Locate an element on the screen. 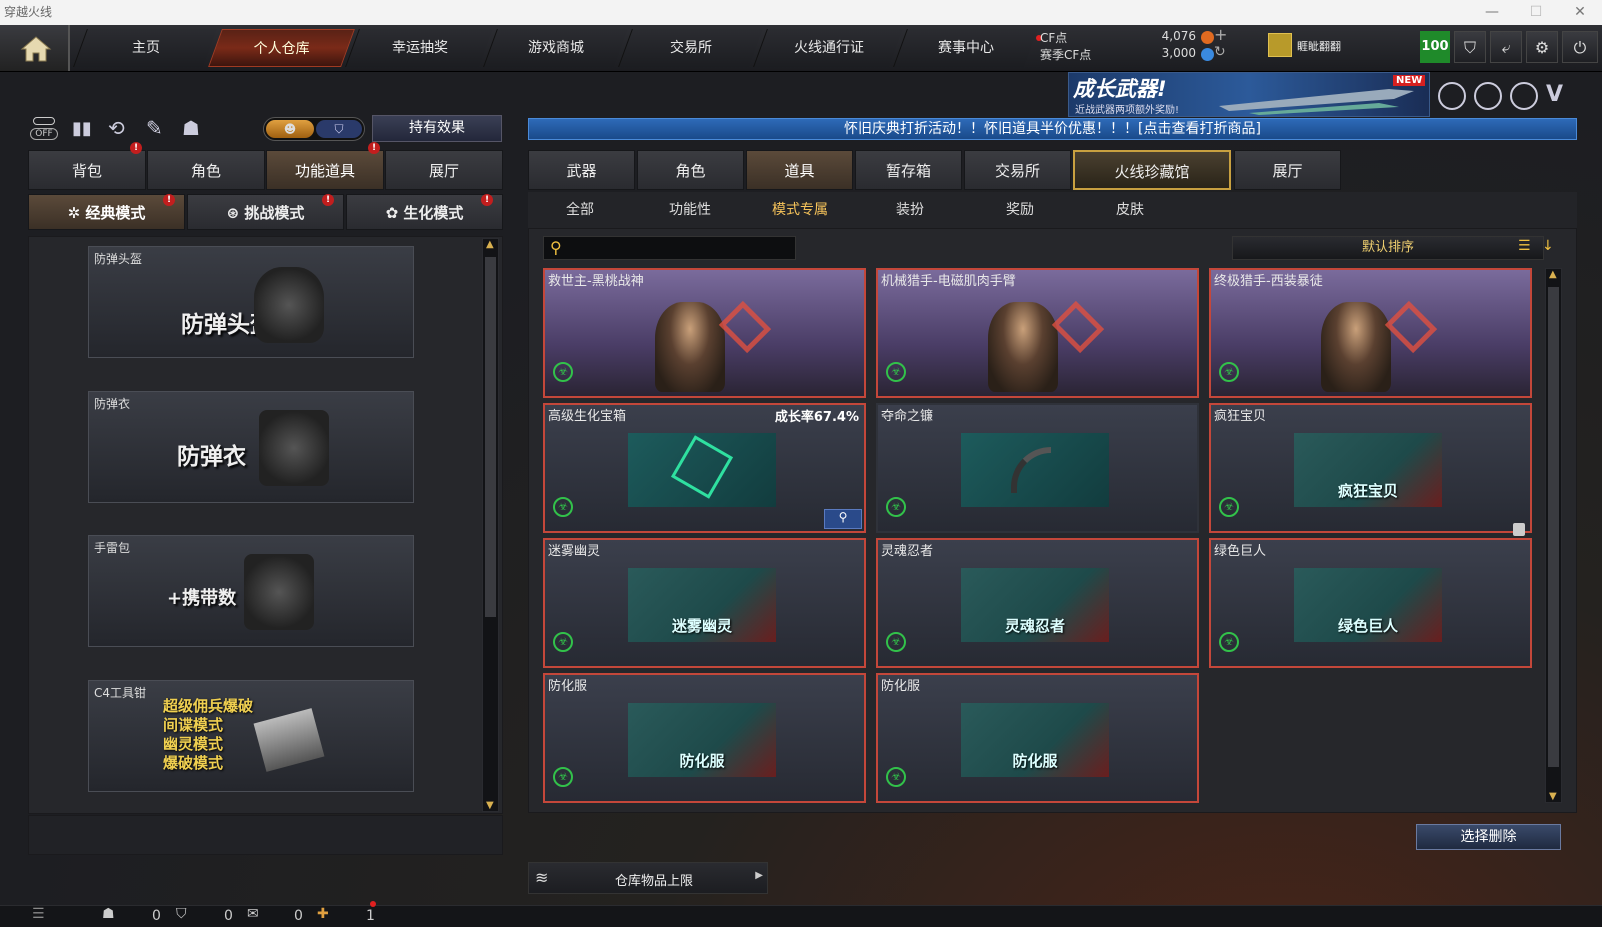 The height and width of the screenshot is (927, 1602). left-tab-label: 背包 is located at coordinates (86, 171).